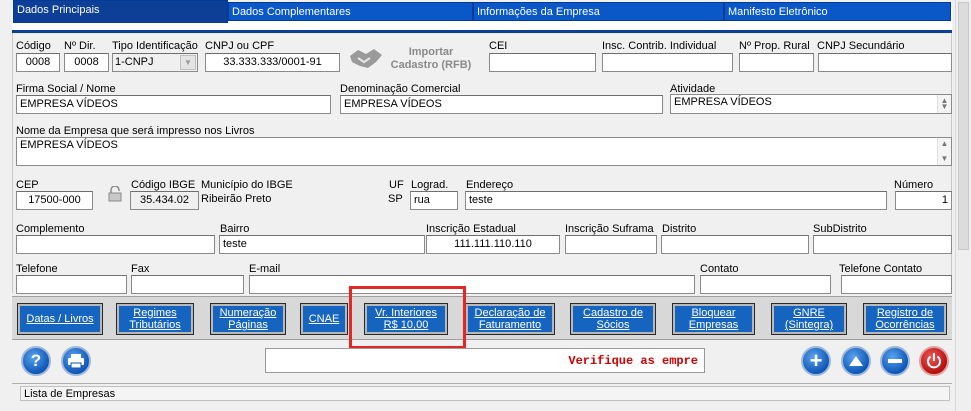 Image resolution: width=971 pixels, height=411 pixels. Describe the element at coordinates (613, 313) in the screenshot. I see `cadastro-socios-line1: Cadastro de` at that location.